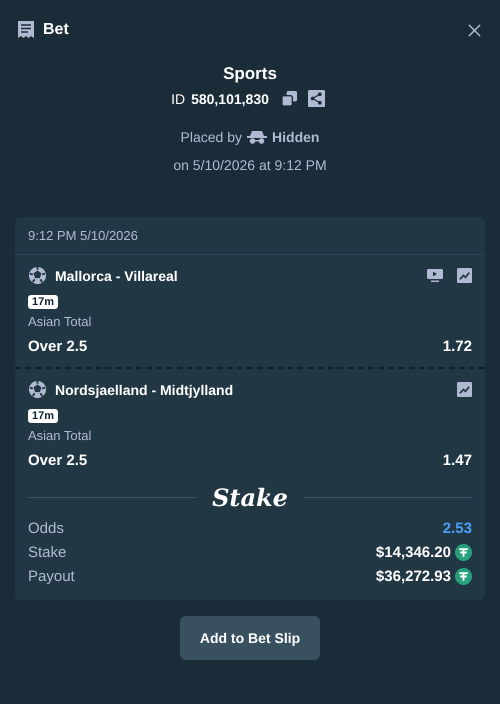 This screenshot has width=500, height=704. What do you see at coordinates (289, 98) in the screenshot?
I see `copy-icon` at bounding box center [289, 98].